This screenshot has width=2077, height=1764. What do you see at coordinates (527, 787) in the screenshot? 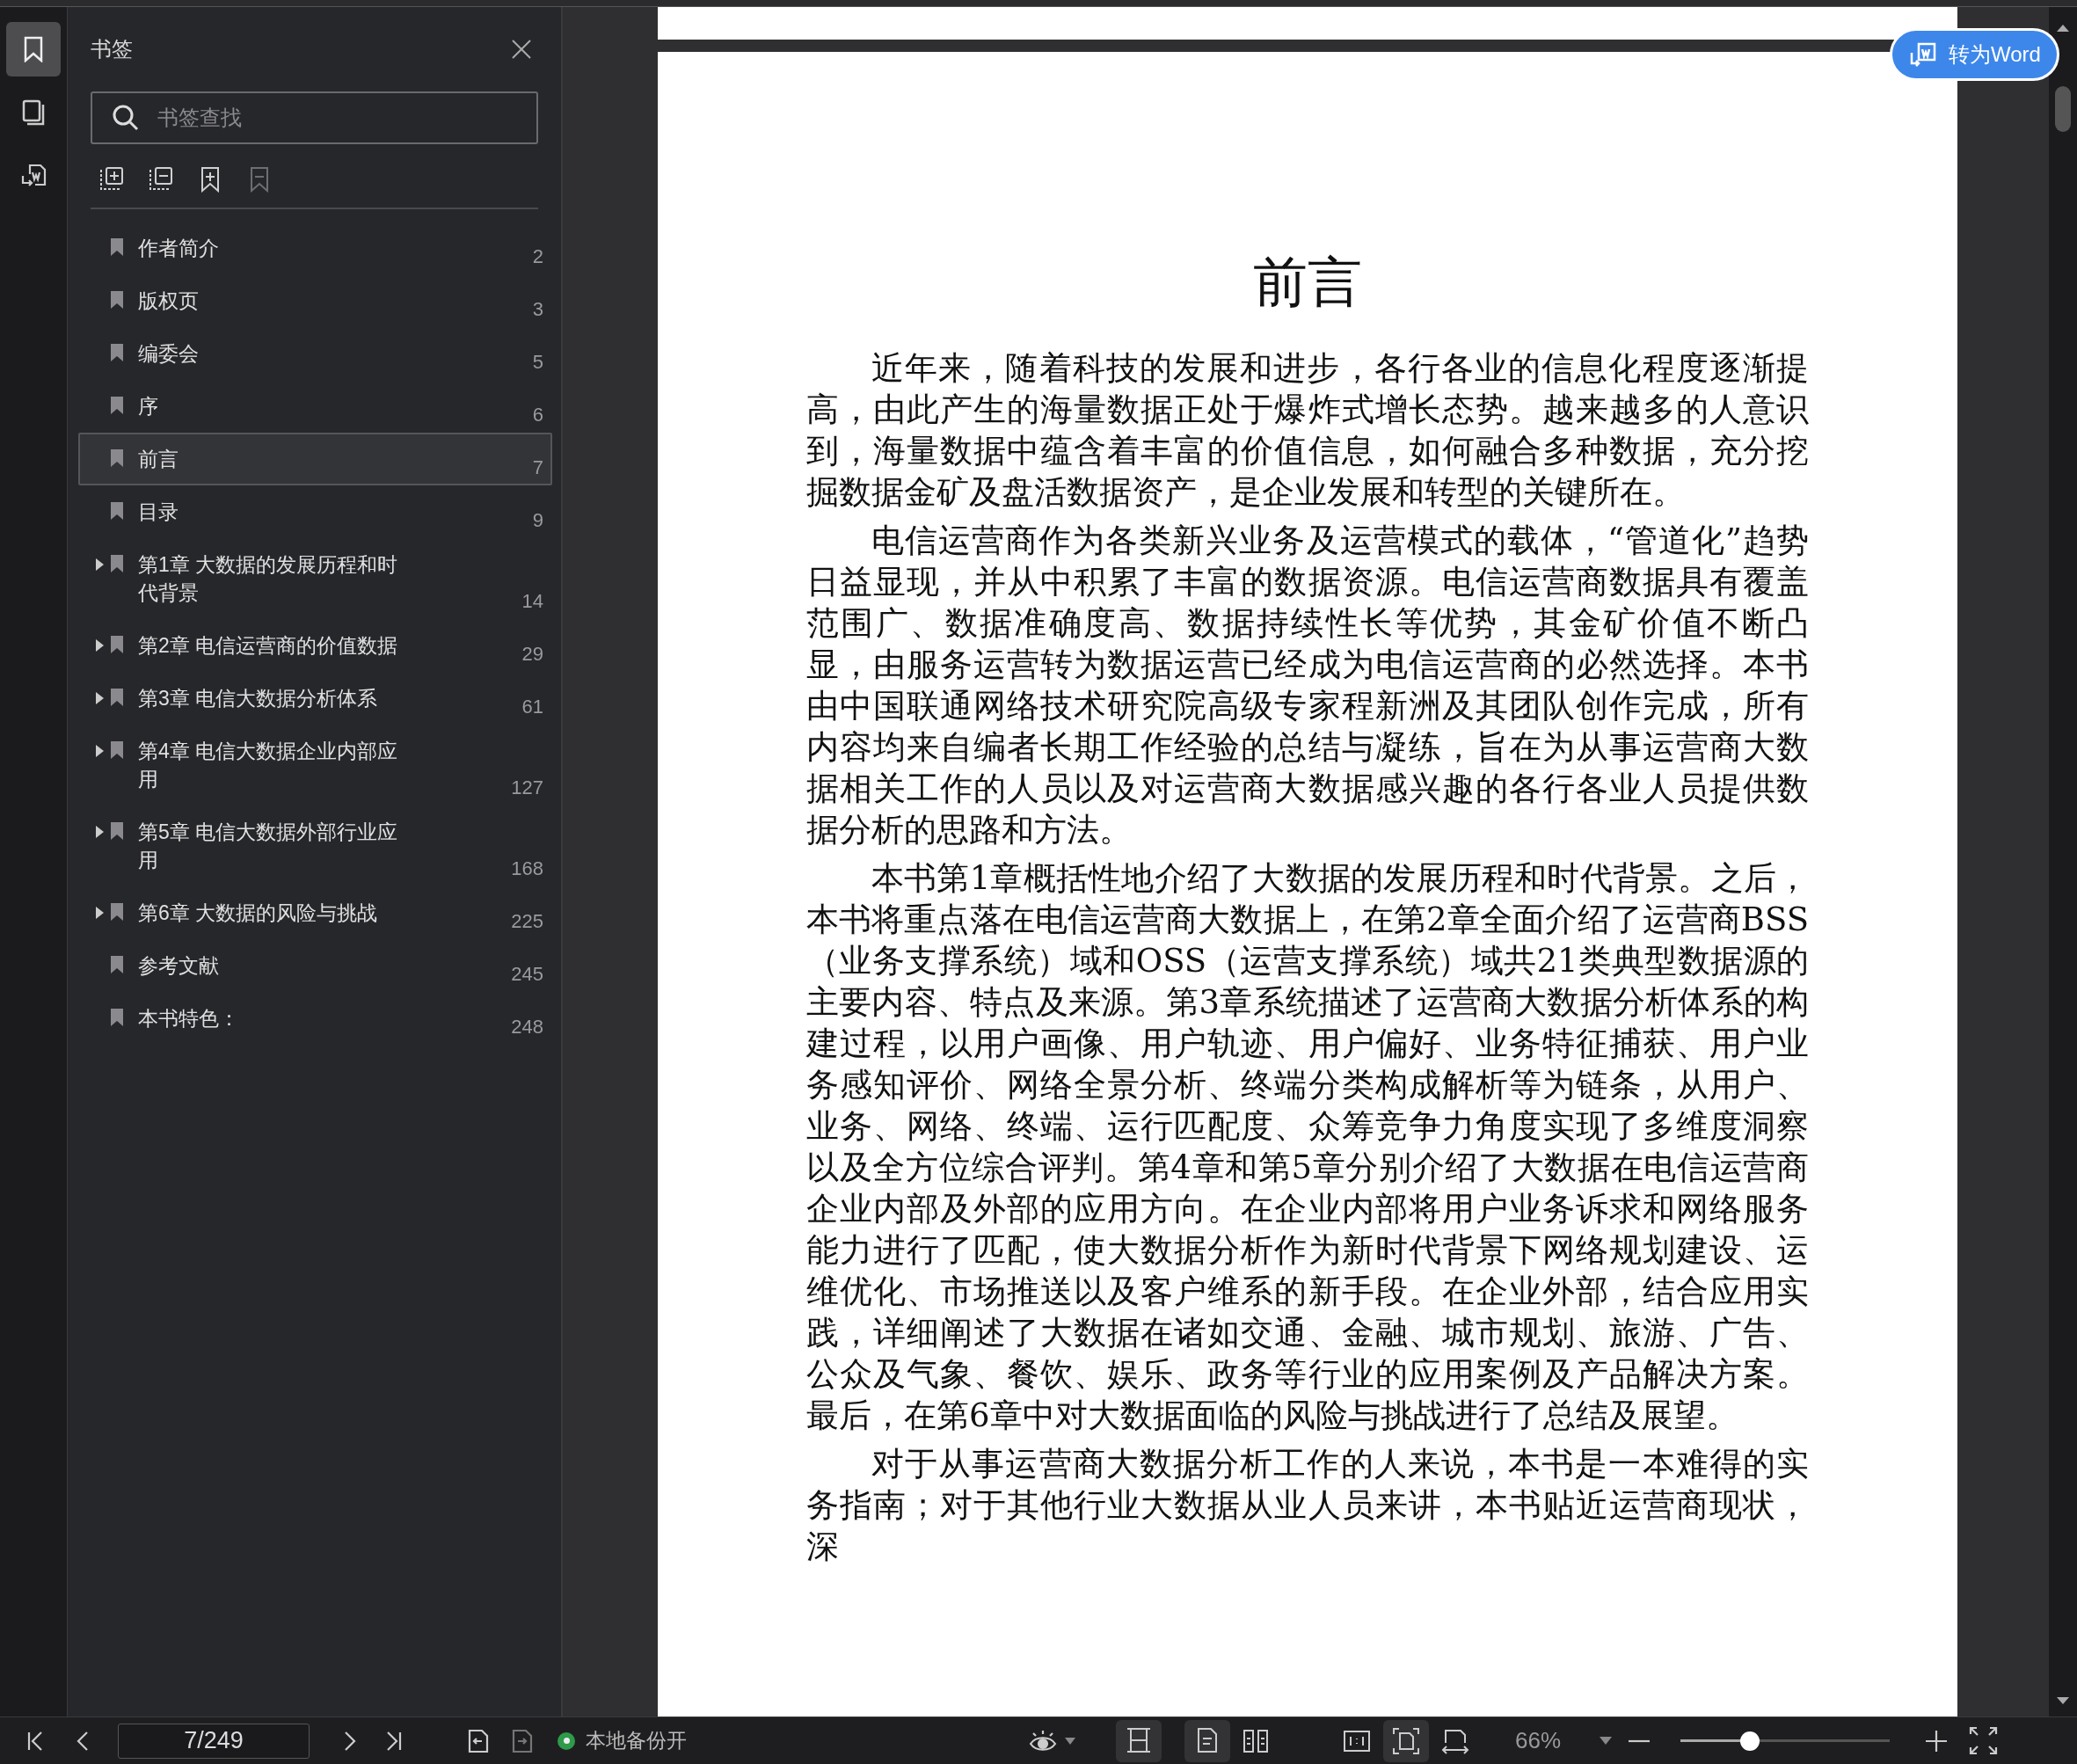
I see `page-number: 127` at bounding box center [527, 787].